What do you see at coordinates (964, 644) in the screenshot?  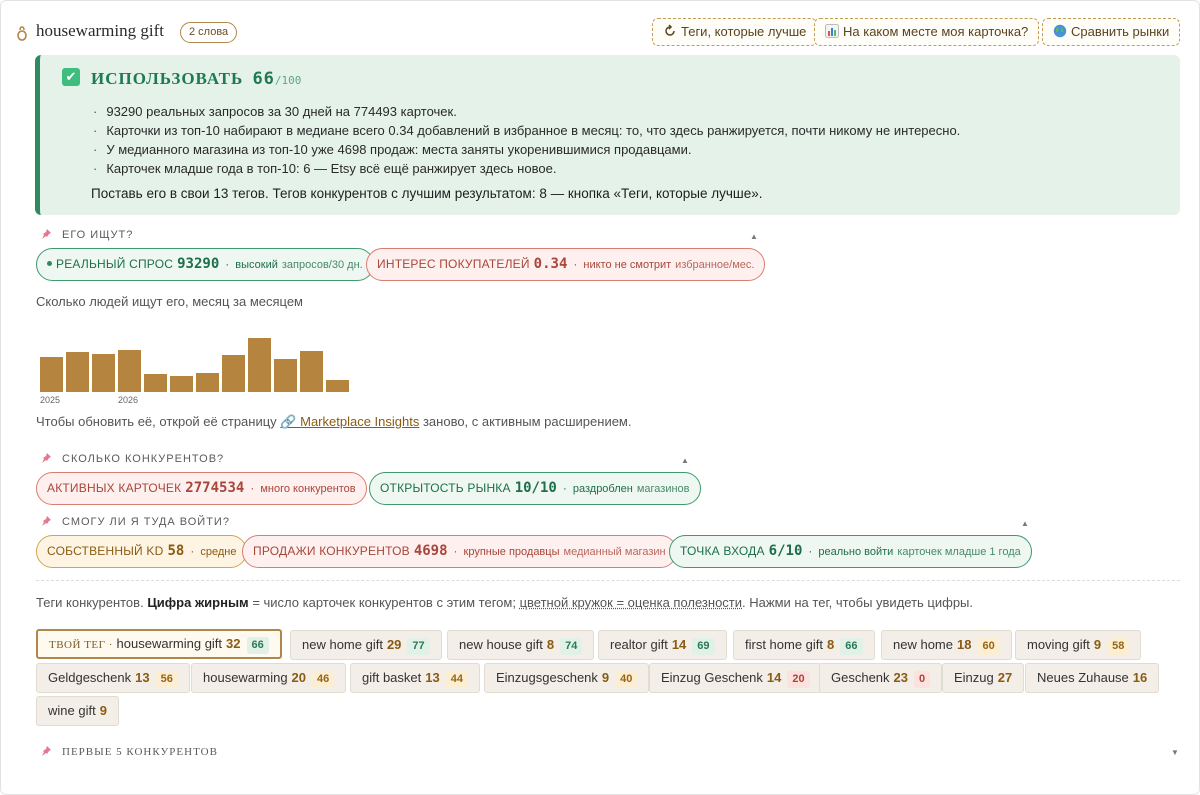 I see `tag-count: 18` at bounding box center [964, 644].